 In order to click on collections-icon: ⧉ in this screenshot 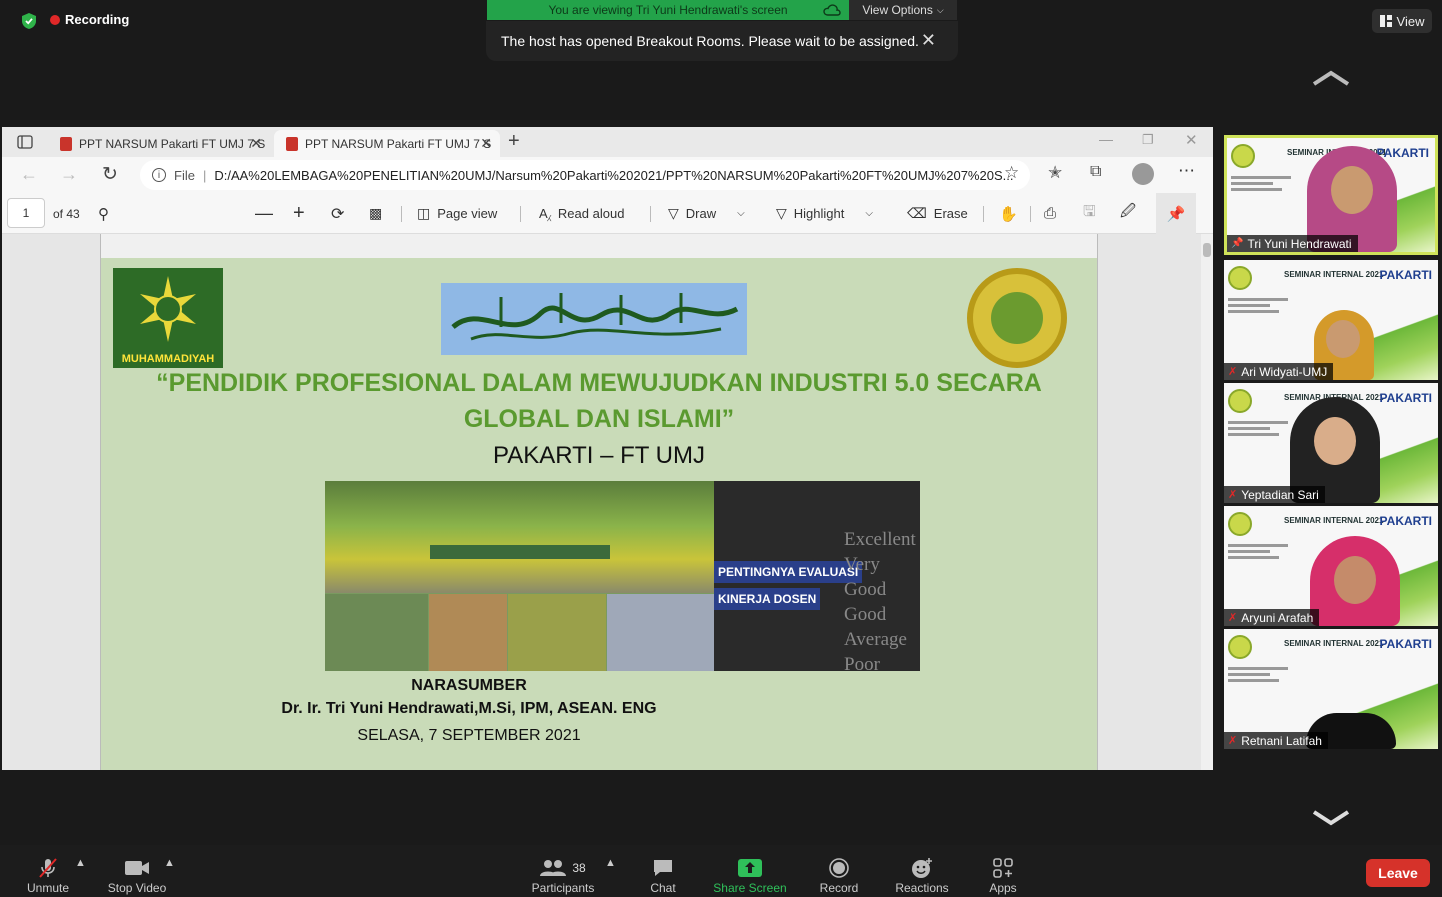, I will do `click(1095, 172)`.